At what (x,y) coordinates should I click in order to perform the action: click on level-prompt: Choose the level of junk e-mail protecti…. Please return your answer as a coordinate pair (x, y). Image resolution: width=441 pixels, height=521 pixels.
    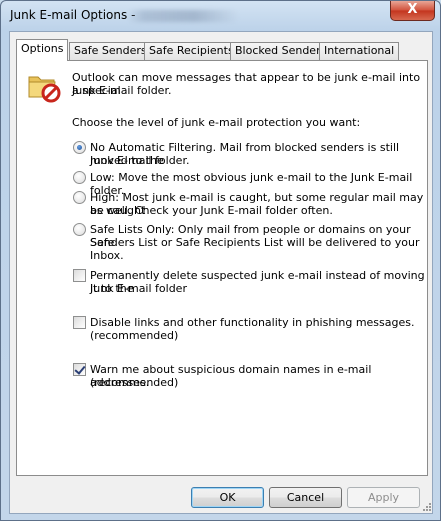
    Looking at the image, I should click on (216, 122).